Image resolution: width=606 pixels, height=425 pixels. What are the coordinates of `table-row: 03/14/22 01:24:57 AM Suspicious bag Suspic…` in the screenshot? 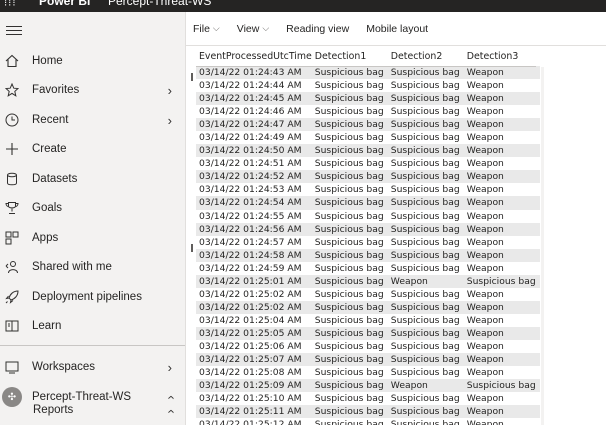 It's located at (368, 242).